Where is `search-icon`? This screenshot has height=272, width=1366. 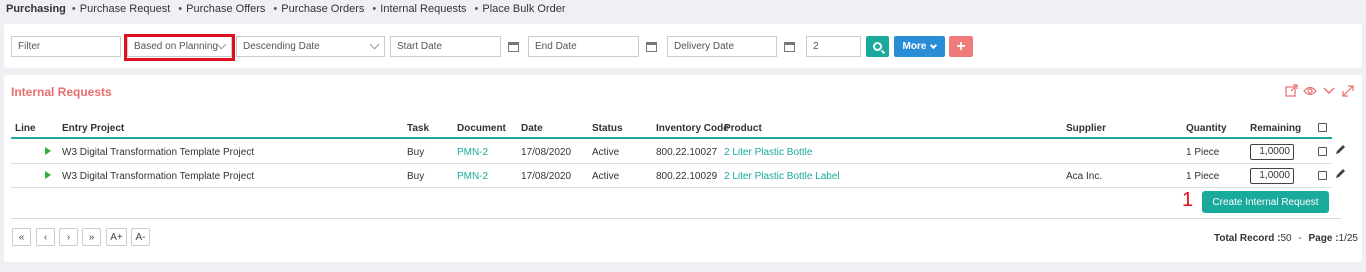
search-icon is located at coordinates (877, 46).